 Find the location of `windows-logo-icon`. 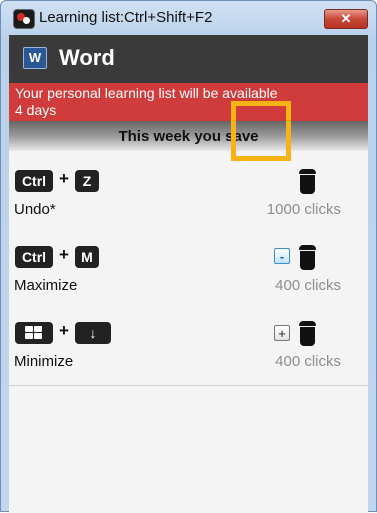

windows-logo-icon is located at coordinates (34, 333).